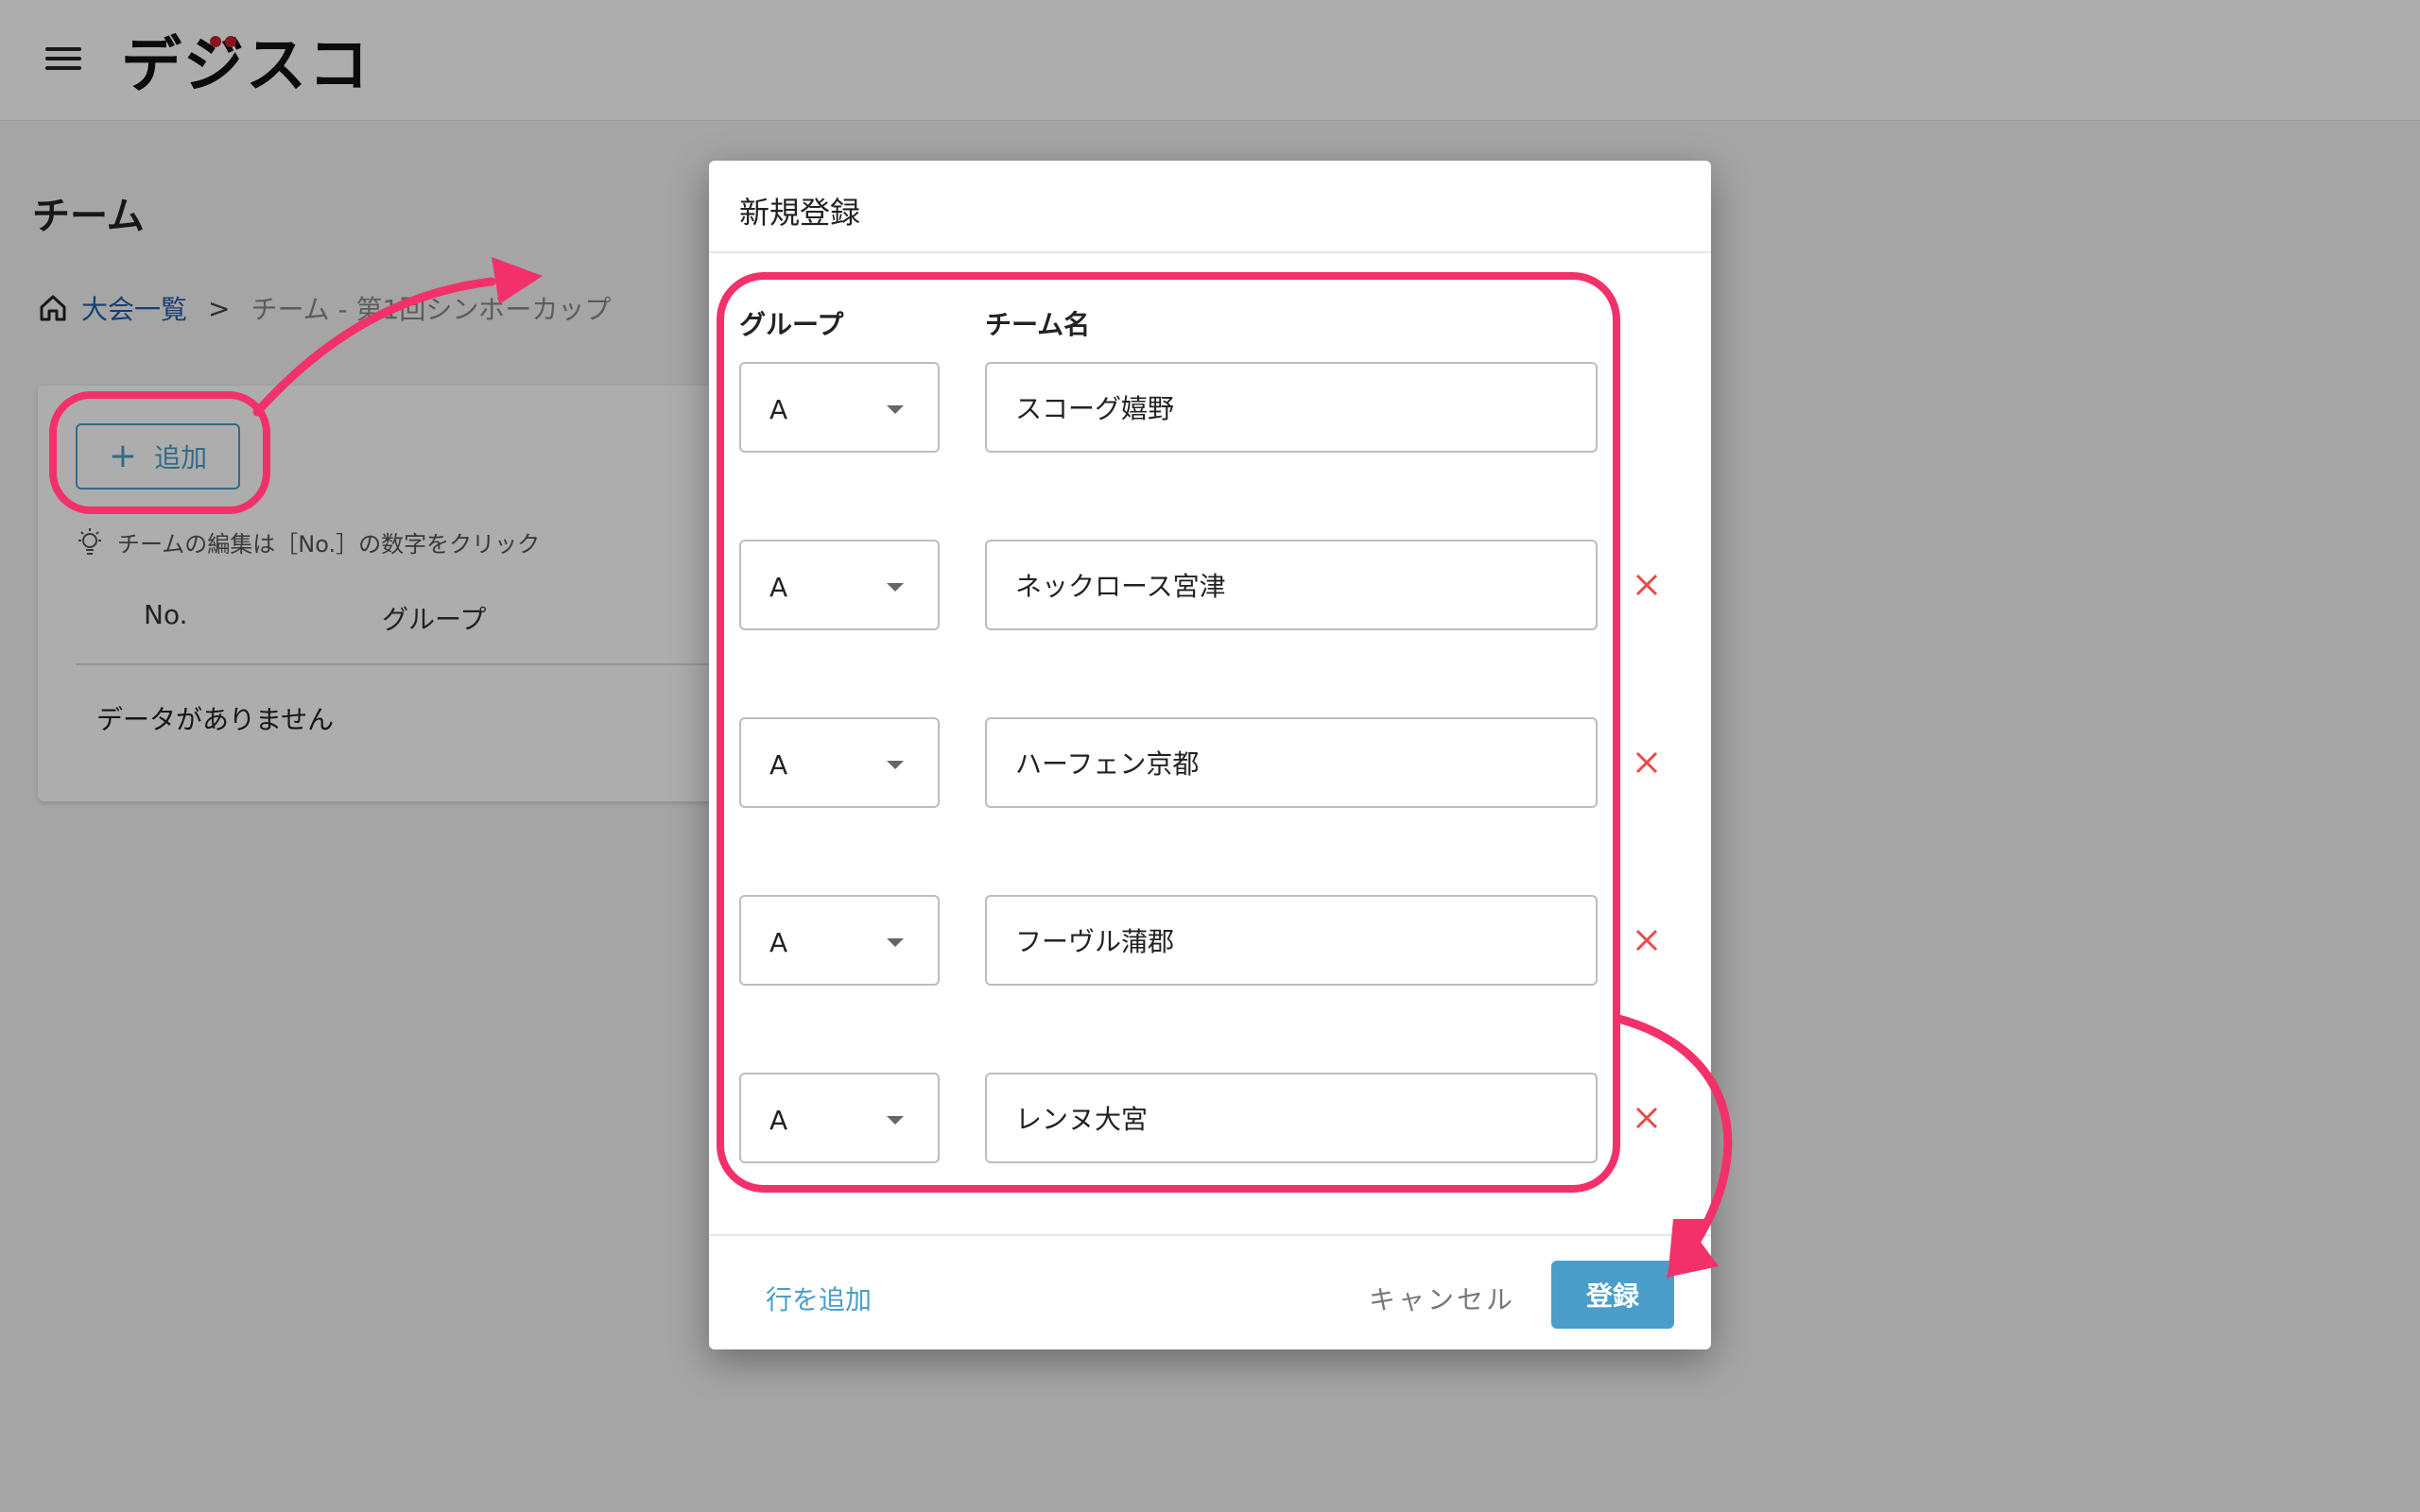  I want to click on column-header-group: グループ, so click(792, 324).